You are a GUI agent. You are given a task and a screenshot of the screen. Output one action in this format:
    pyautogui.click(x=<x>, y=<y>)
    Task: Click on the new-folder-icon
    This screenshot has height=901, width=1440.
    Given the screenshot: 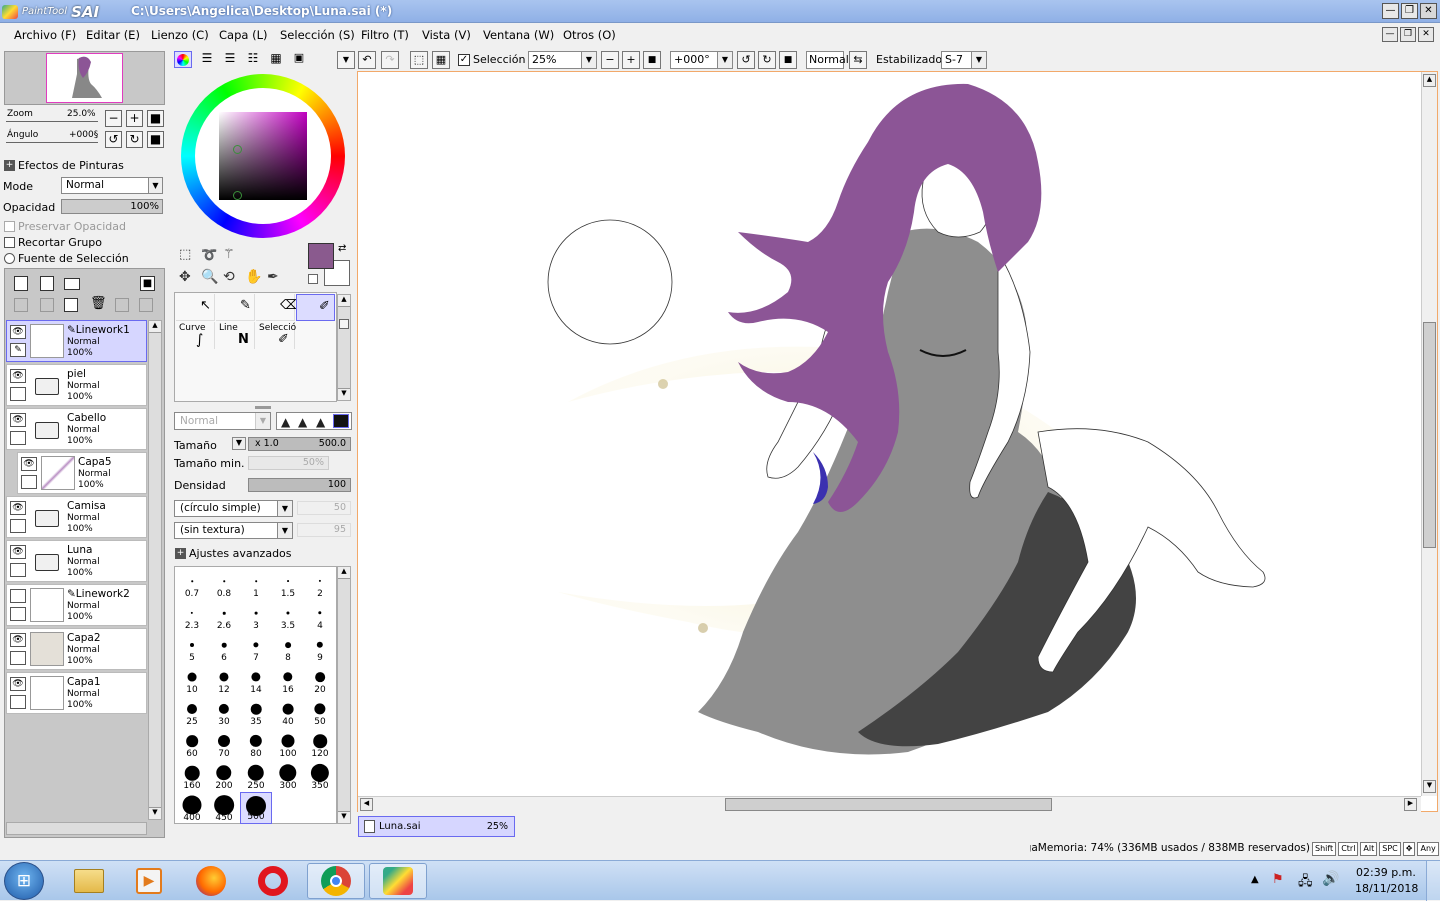 What is the action you would take?
    pyautogui.click(x=72, y=284)
    